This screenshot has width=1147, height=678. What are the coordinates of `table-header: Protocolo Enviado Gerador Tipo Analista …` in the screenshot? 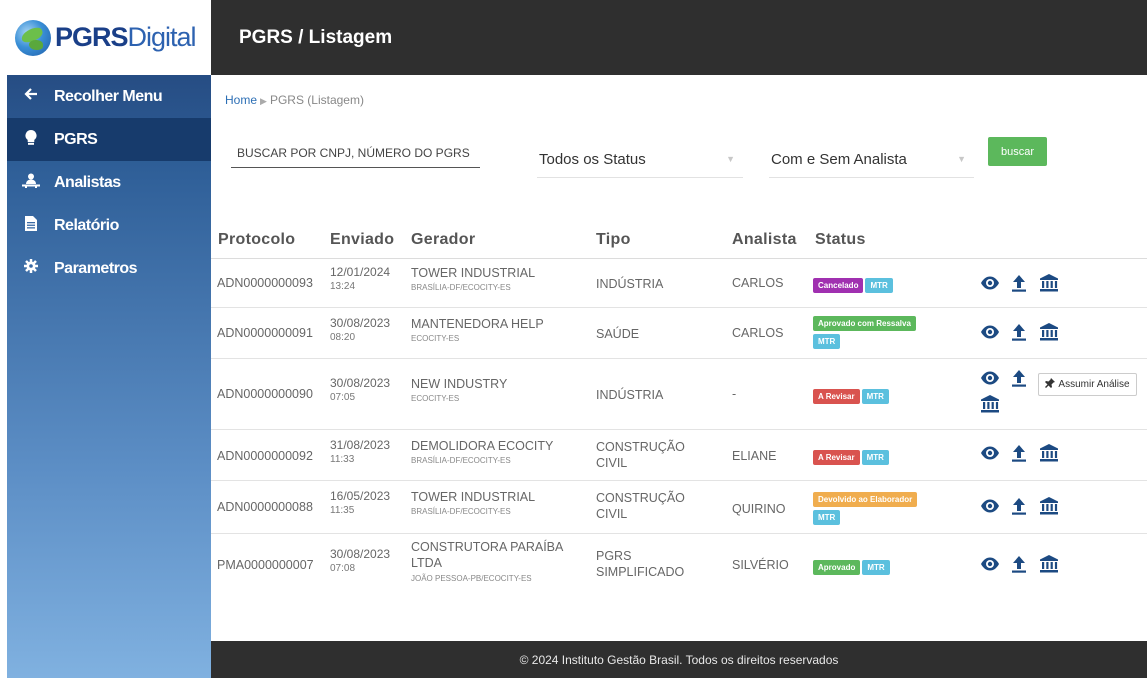 It's located at (679, 240).